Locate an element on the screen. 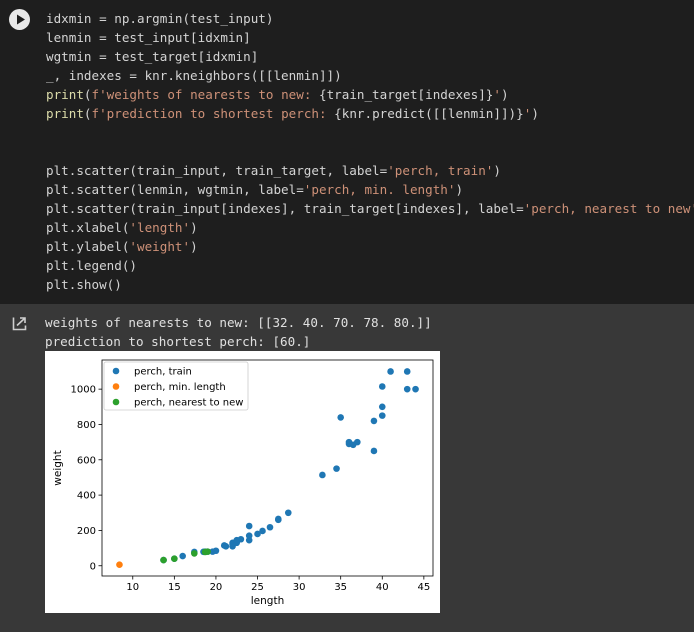  code-token: {knr.predict([[lenmin]])} is located at coordinates (429, 113).